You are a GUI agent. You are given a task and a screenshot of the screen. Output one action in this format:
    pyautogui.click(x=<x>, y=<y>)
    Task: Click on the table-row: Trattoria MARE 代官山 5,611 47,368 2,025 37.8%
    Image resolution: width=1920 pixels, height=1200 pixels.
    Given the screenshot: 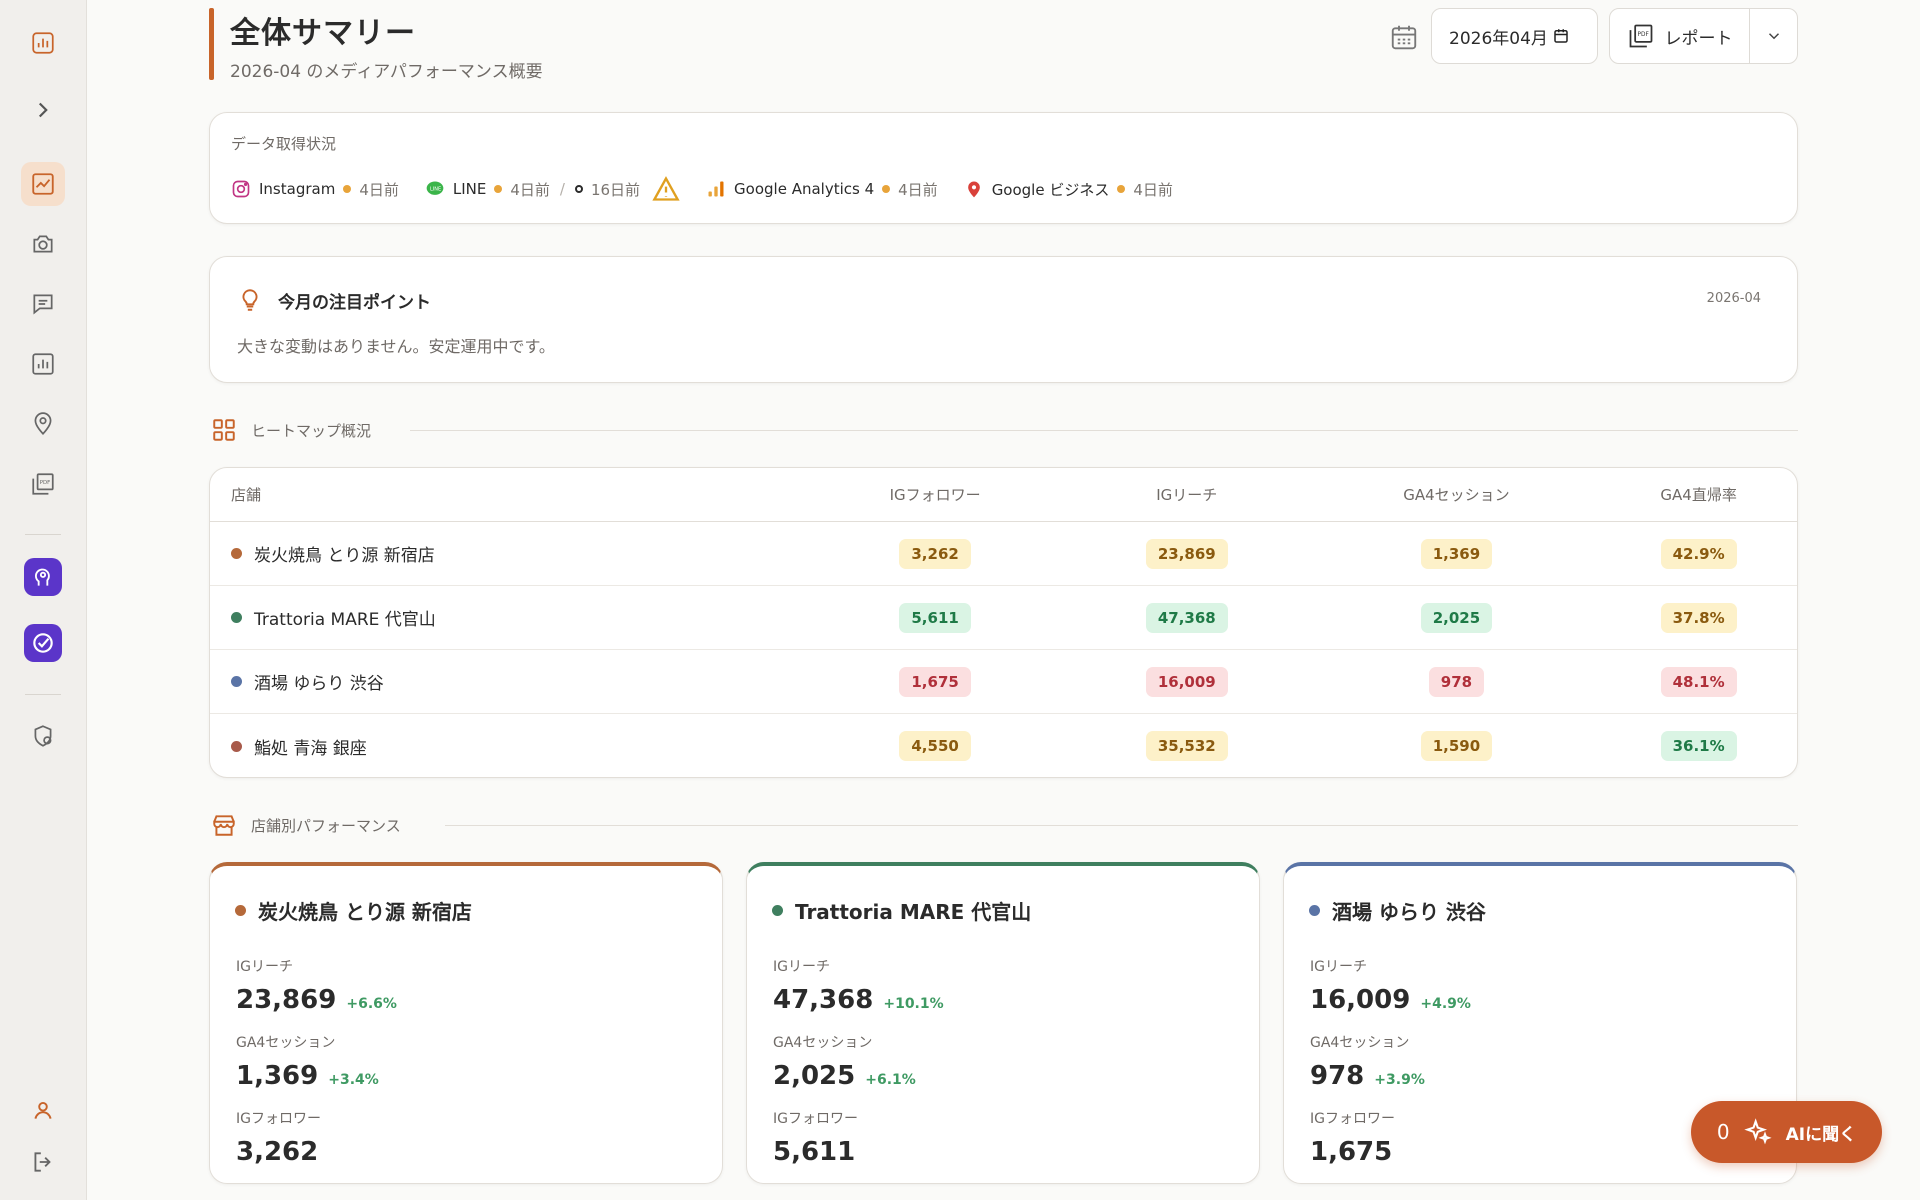 What is the action you would take?
    pyautogui.click(x=1003, y=618)
    